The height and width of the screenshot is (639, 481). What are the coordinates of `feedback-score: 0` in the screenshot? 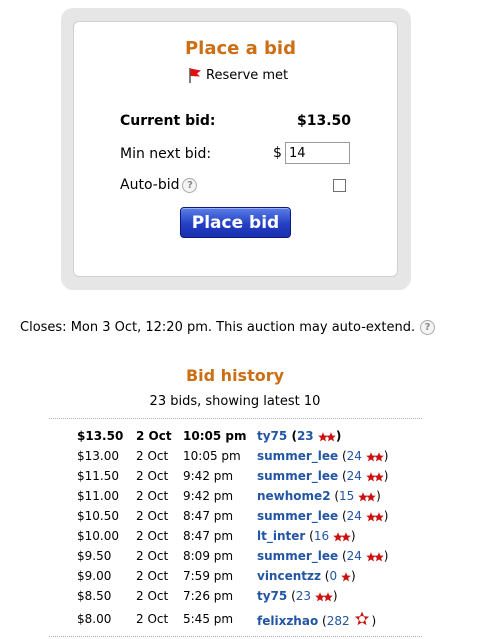 It's located at (333, 576).